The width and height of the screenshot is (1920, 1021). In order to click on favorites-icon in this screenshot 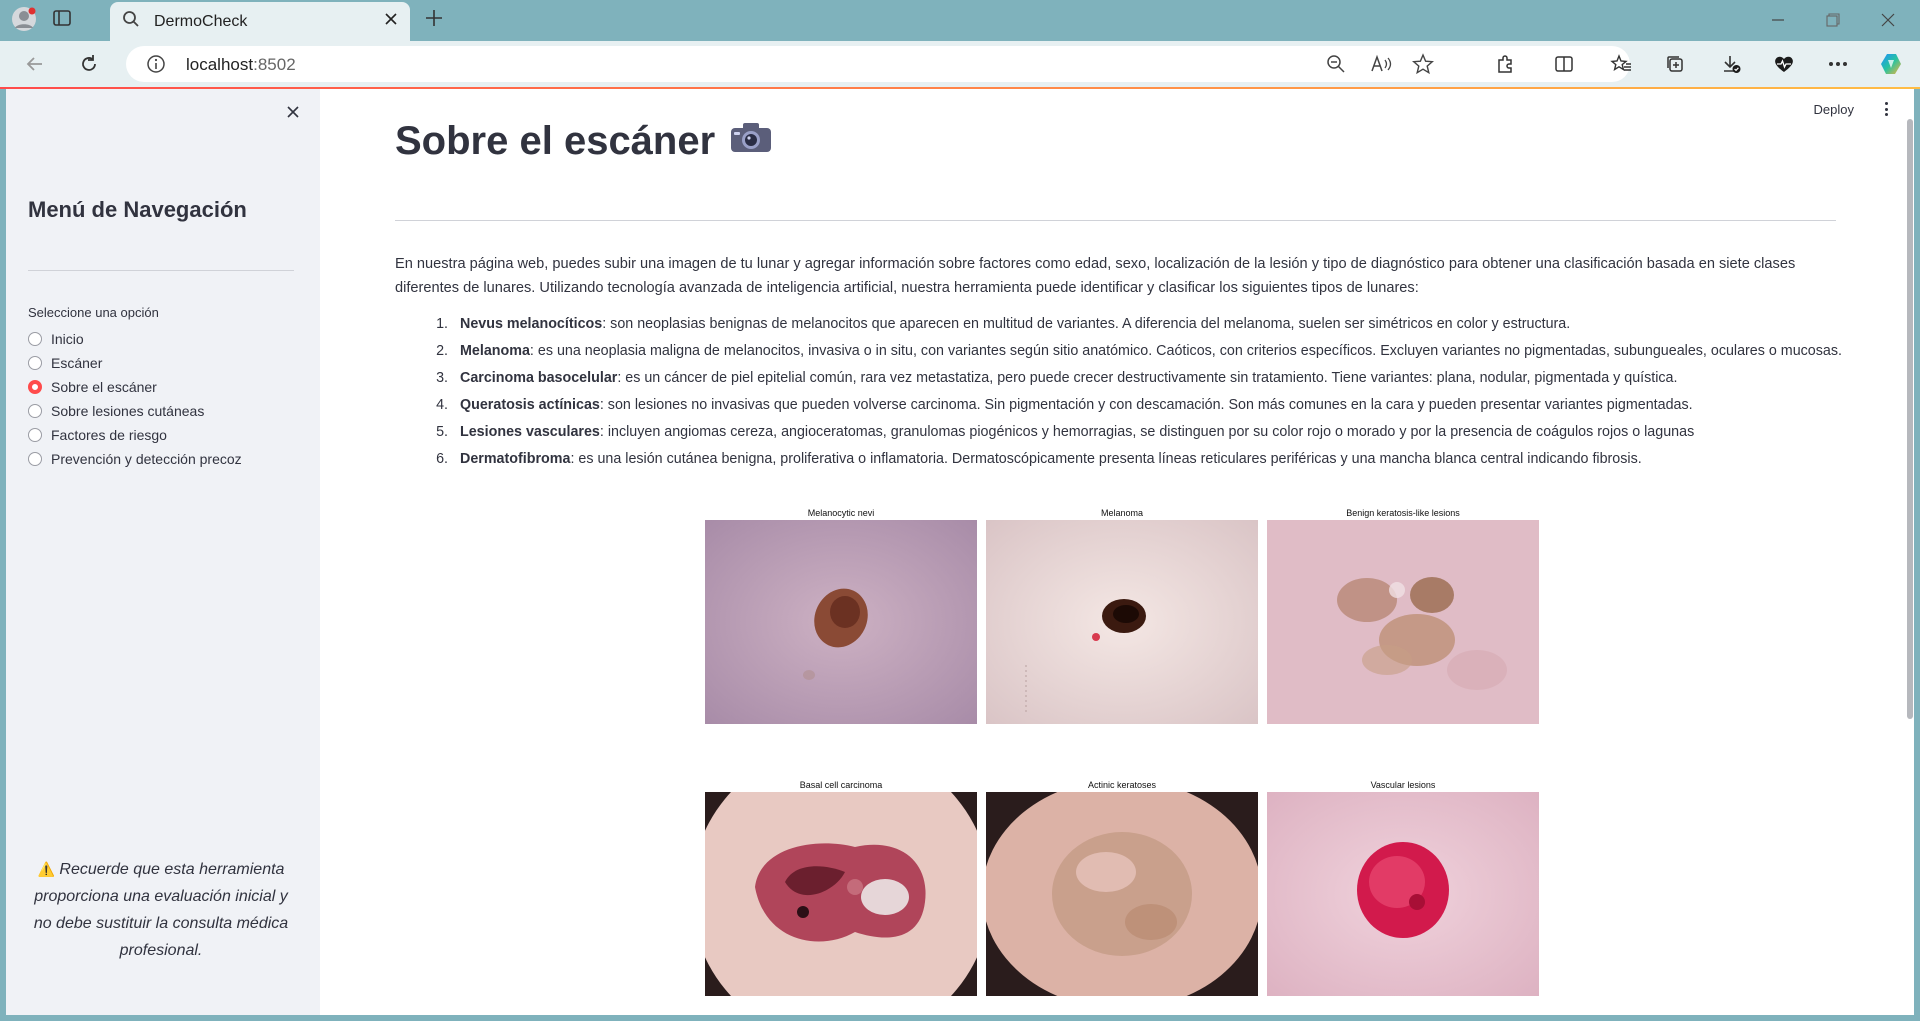, I will do `click(1621, 64)`.